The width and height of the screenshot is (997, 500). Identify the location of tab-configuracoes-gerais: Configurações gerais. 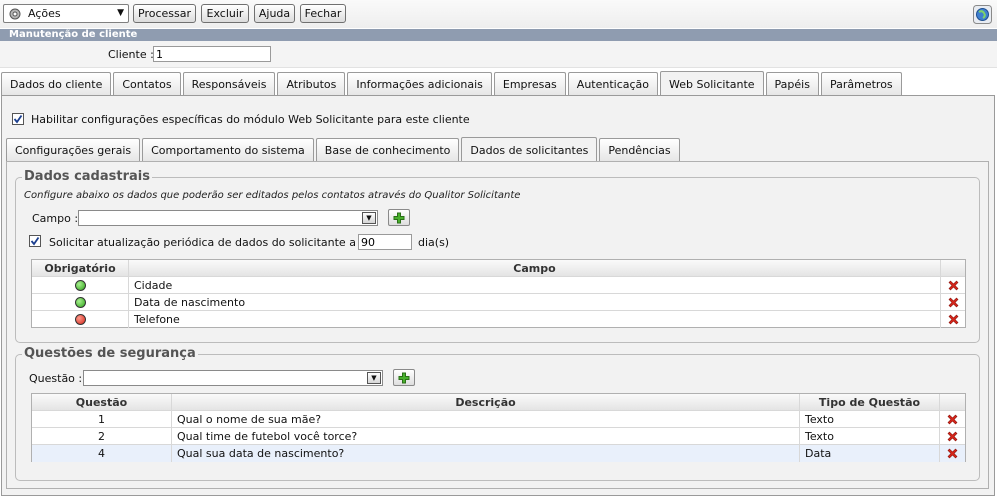
(73, 149).